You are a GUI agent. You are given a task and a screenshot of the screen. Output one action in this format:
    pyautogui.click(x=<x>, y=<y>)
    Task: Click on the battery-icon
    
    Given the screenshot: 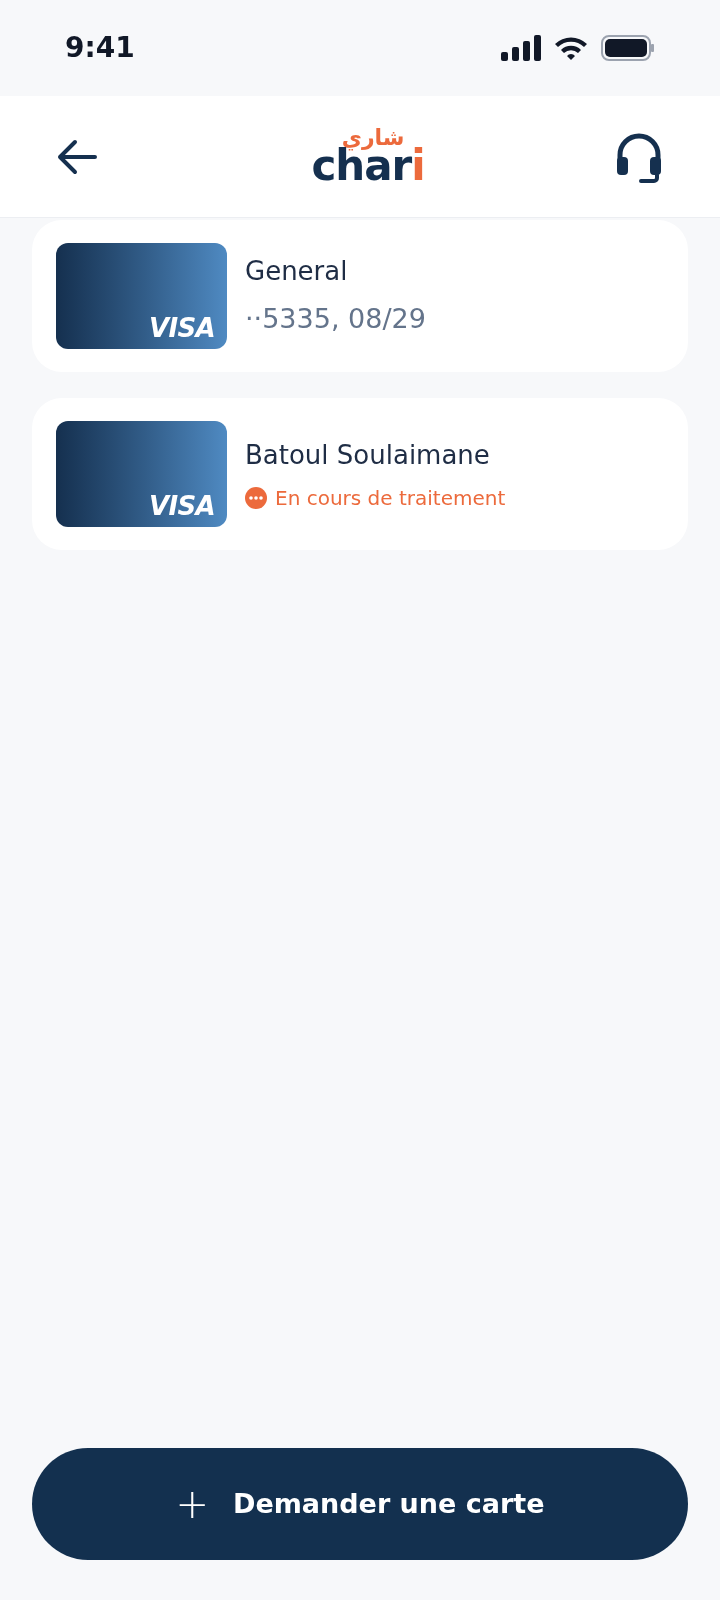 What is the action you would take?
    pyautogui.click(x=628, y=48)
    